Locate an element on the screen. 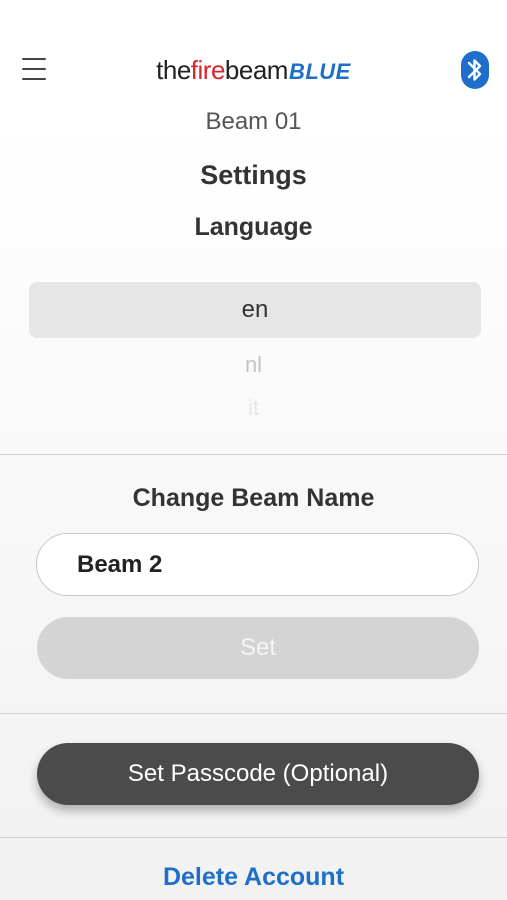  change-beam-name-title: Change Beam Name is located at coordinates (253, 498).